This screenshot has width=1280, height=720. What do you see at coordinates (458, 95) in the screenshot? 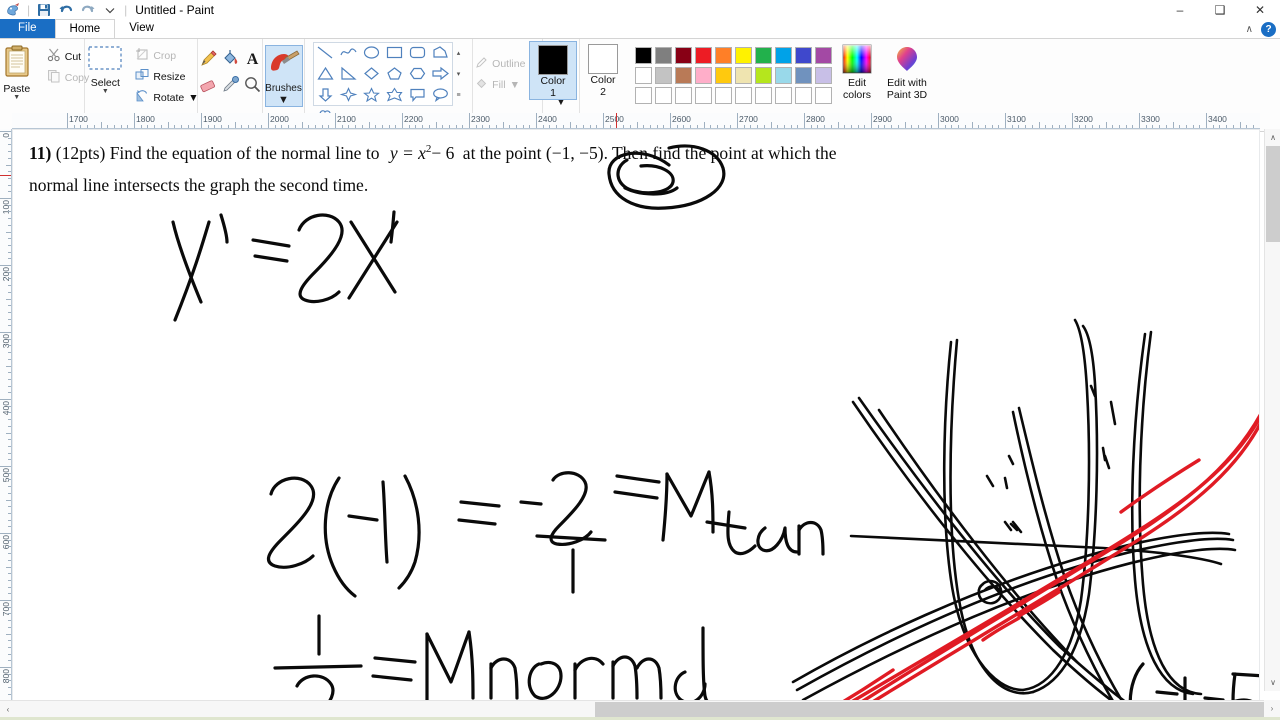
I see `shapes-more-icon: ≡` at bounding box center [458, 95].